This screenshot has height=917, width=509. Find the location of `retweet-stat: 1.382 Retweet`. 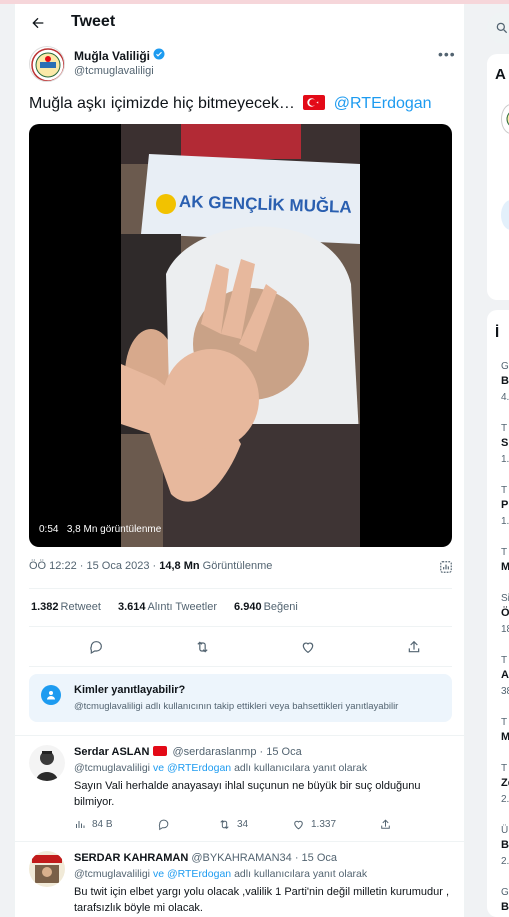

retweet-stat: 1.382 Retweet is located at coordinates (66, 607).